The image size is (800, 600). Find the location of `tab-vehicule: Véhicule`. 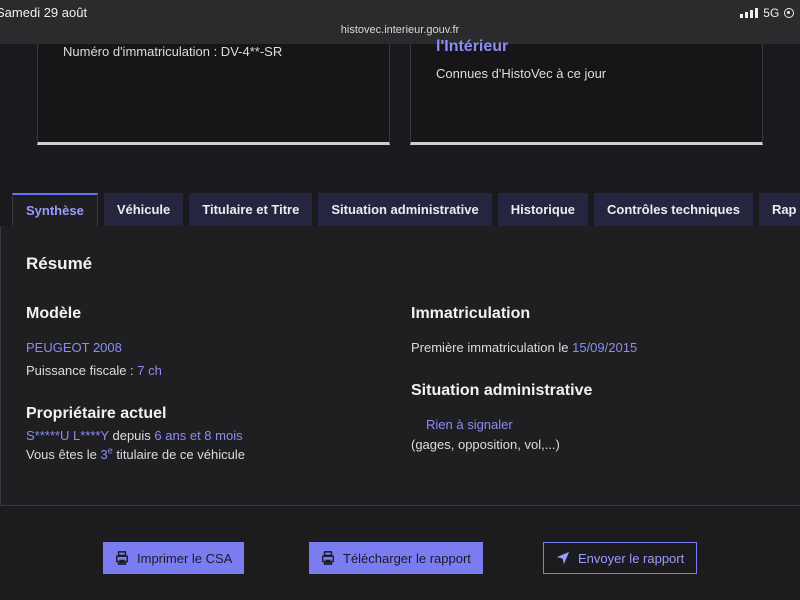

tab-vehicule: Véhicule is located at coordinates (143, 209).